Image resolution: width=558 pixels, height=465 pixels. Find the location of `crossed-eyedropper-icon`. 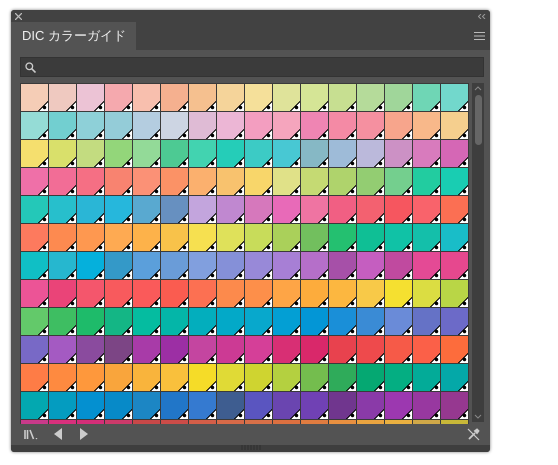

crossed-eyedropper-icon is located at coordinates (473, 434).